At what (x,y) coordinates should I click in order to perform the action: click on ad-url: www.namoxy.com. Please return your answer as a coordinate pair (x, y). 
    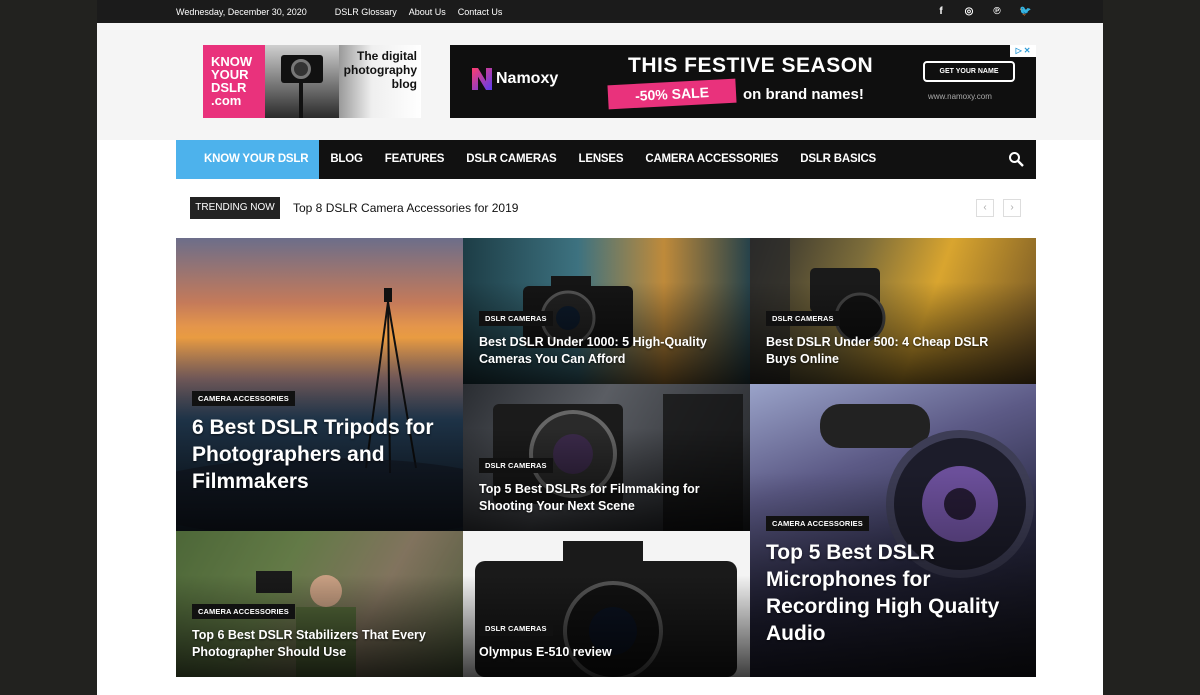
    Looking at the image, I should click on (960, 96).